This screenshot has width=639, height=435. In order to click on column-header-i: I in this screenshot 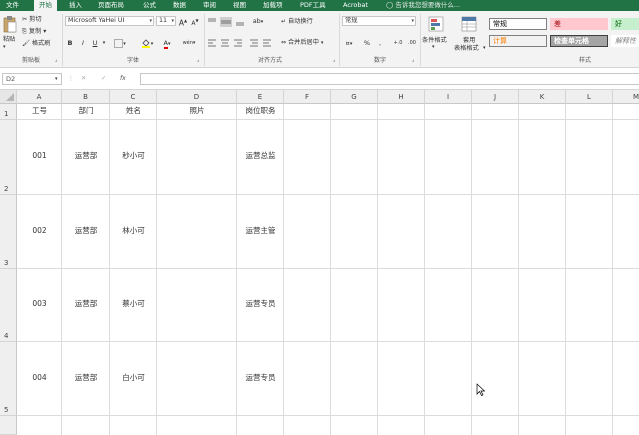, I will do `click(448, 97)`.